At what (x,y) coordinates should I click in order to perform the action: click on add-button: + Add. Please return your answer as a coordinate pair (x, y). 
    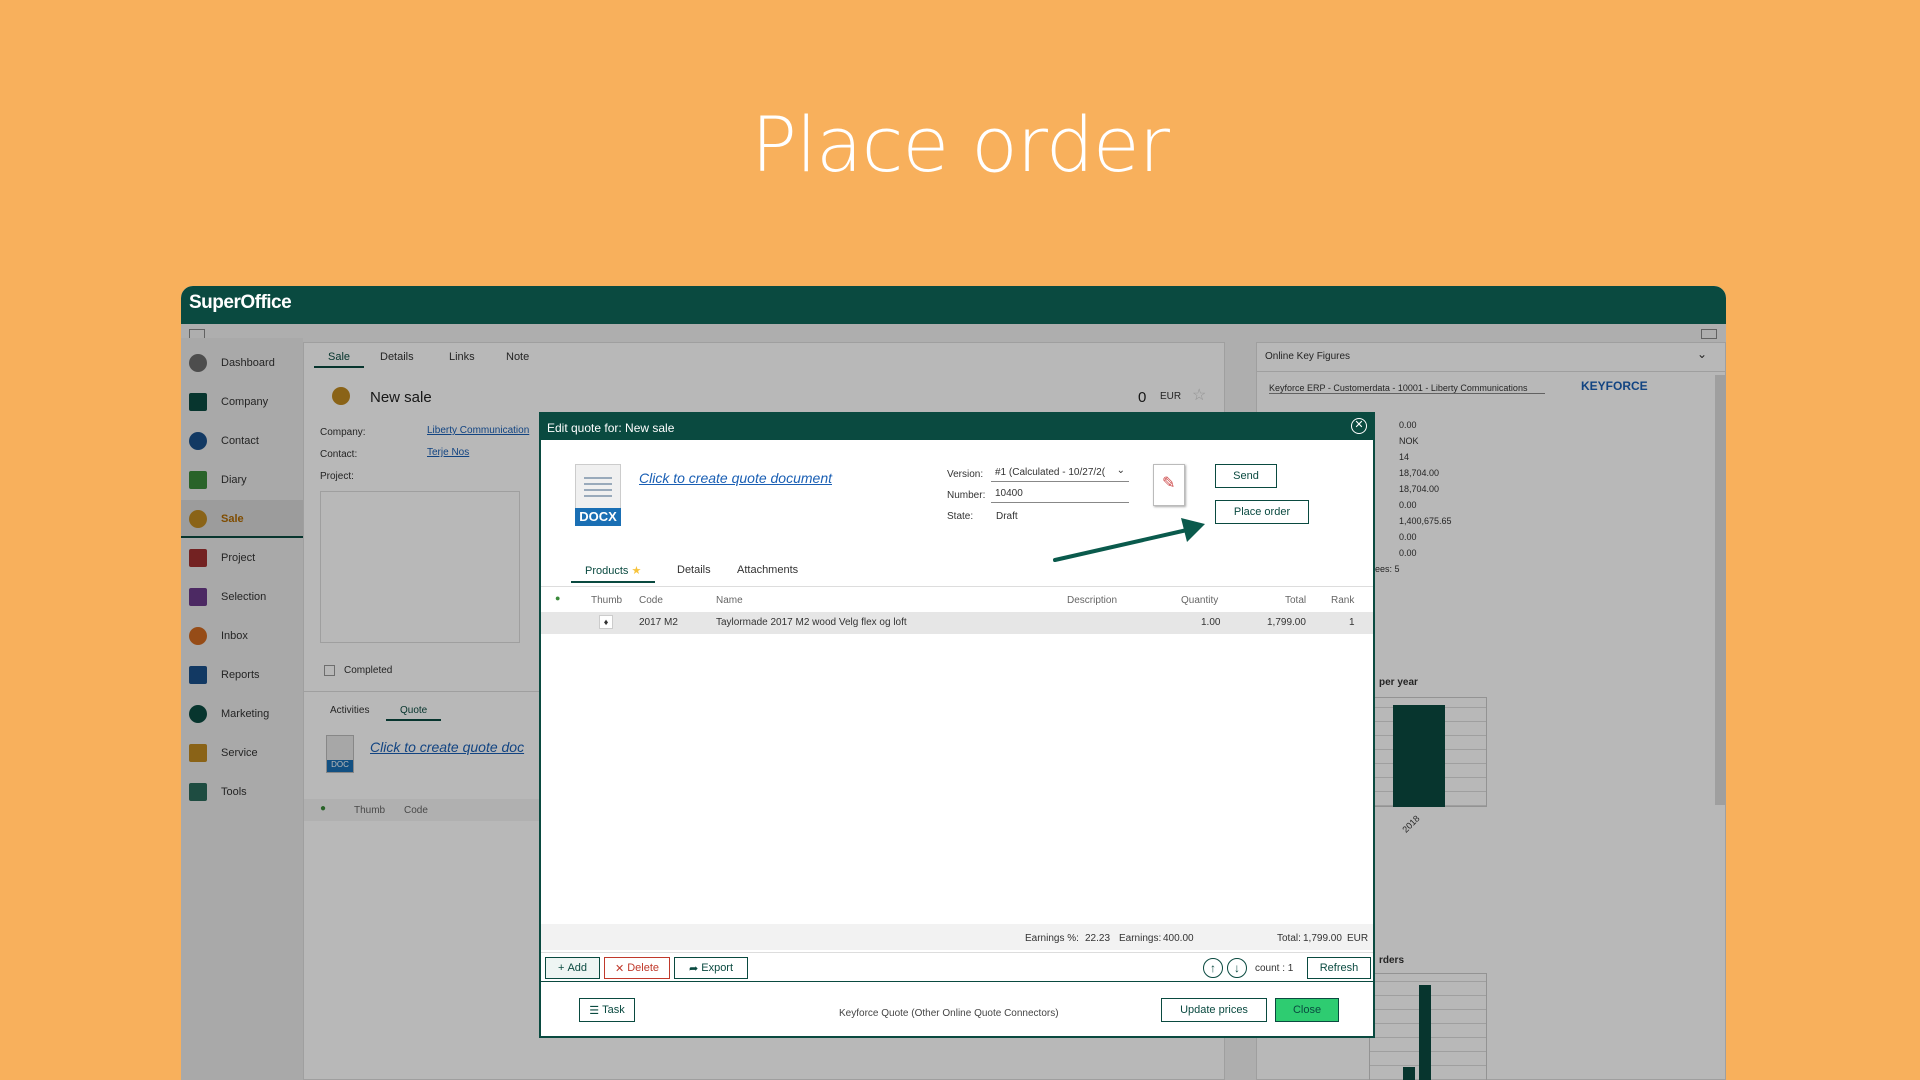
    Looking at the image, I should click on (572, 968).